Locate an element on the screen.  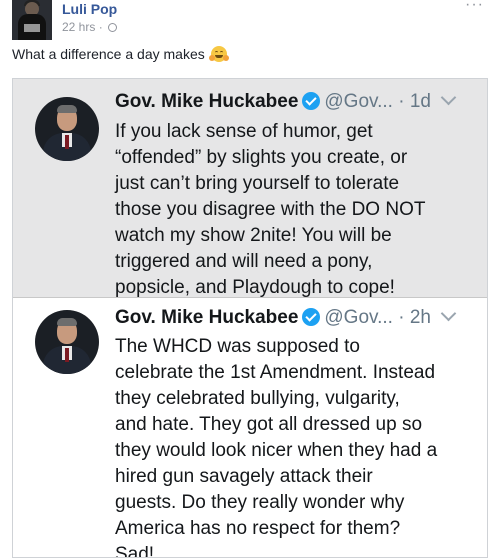
post-meta: 22 hrs · is located at coordinates (90, 27).